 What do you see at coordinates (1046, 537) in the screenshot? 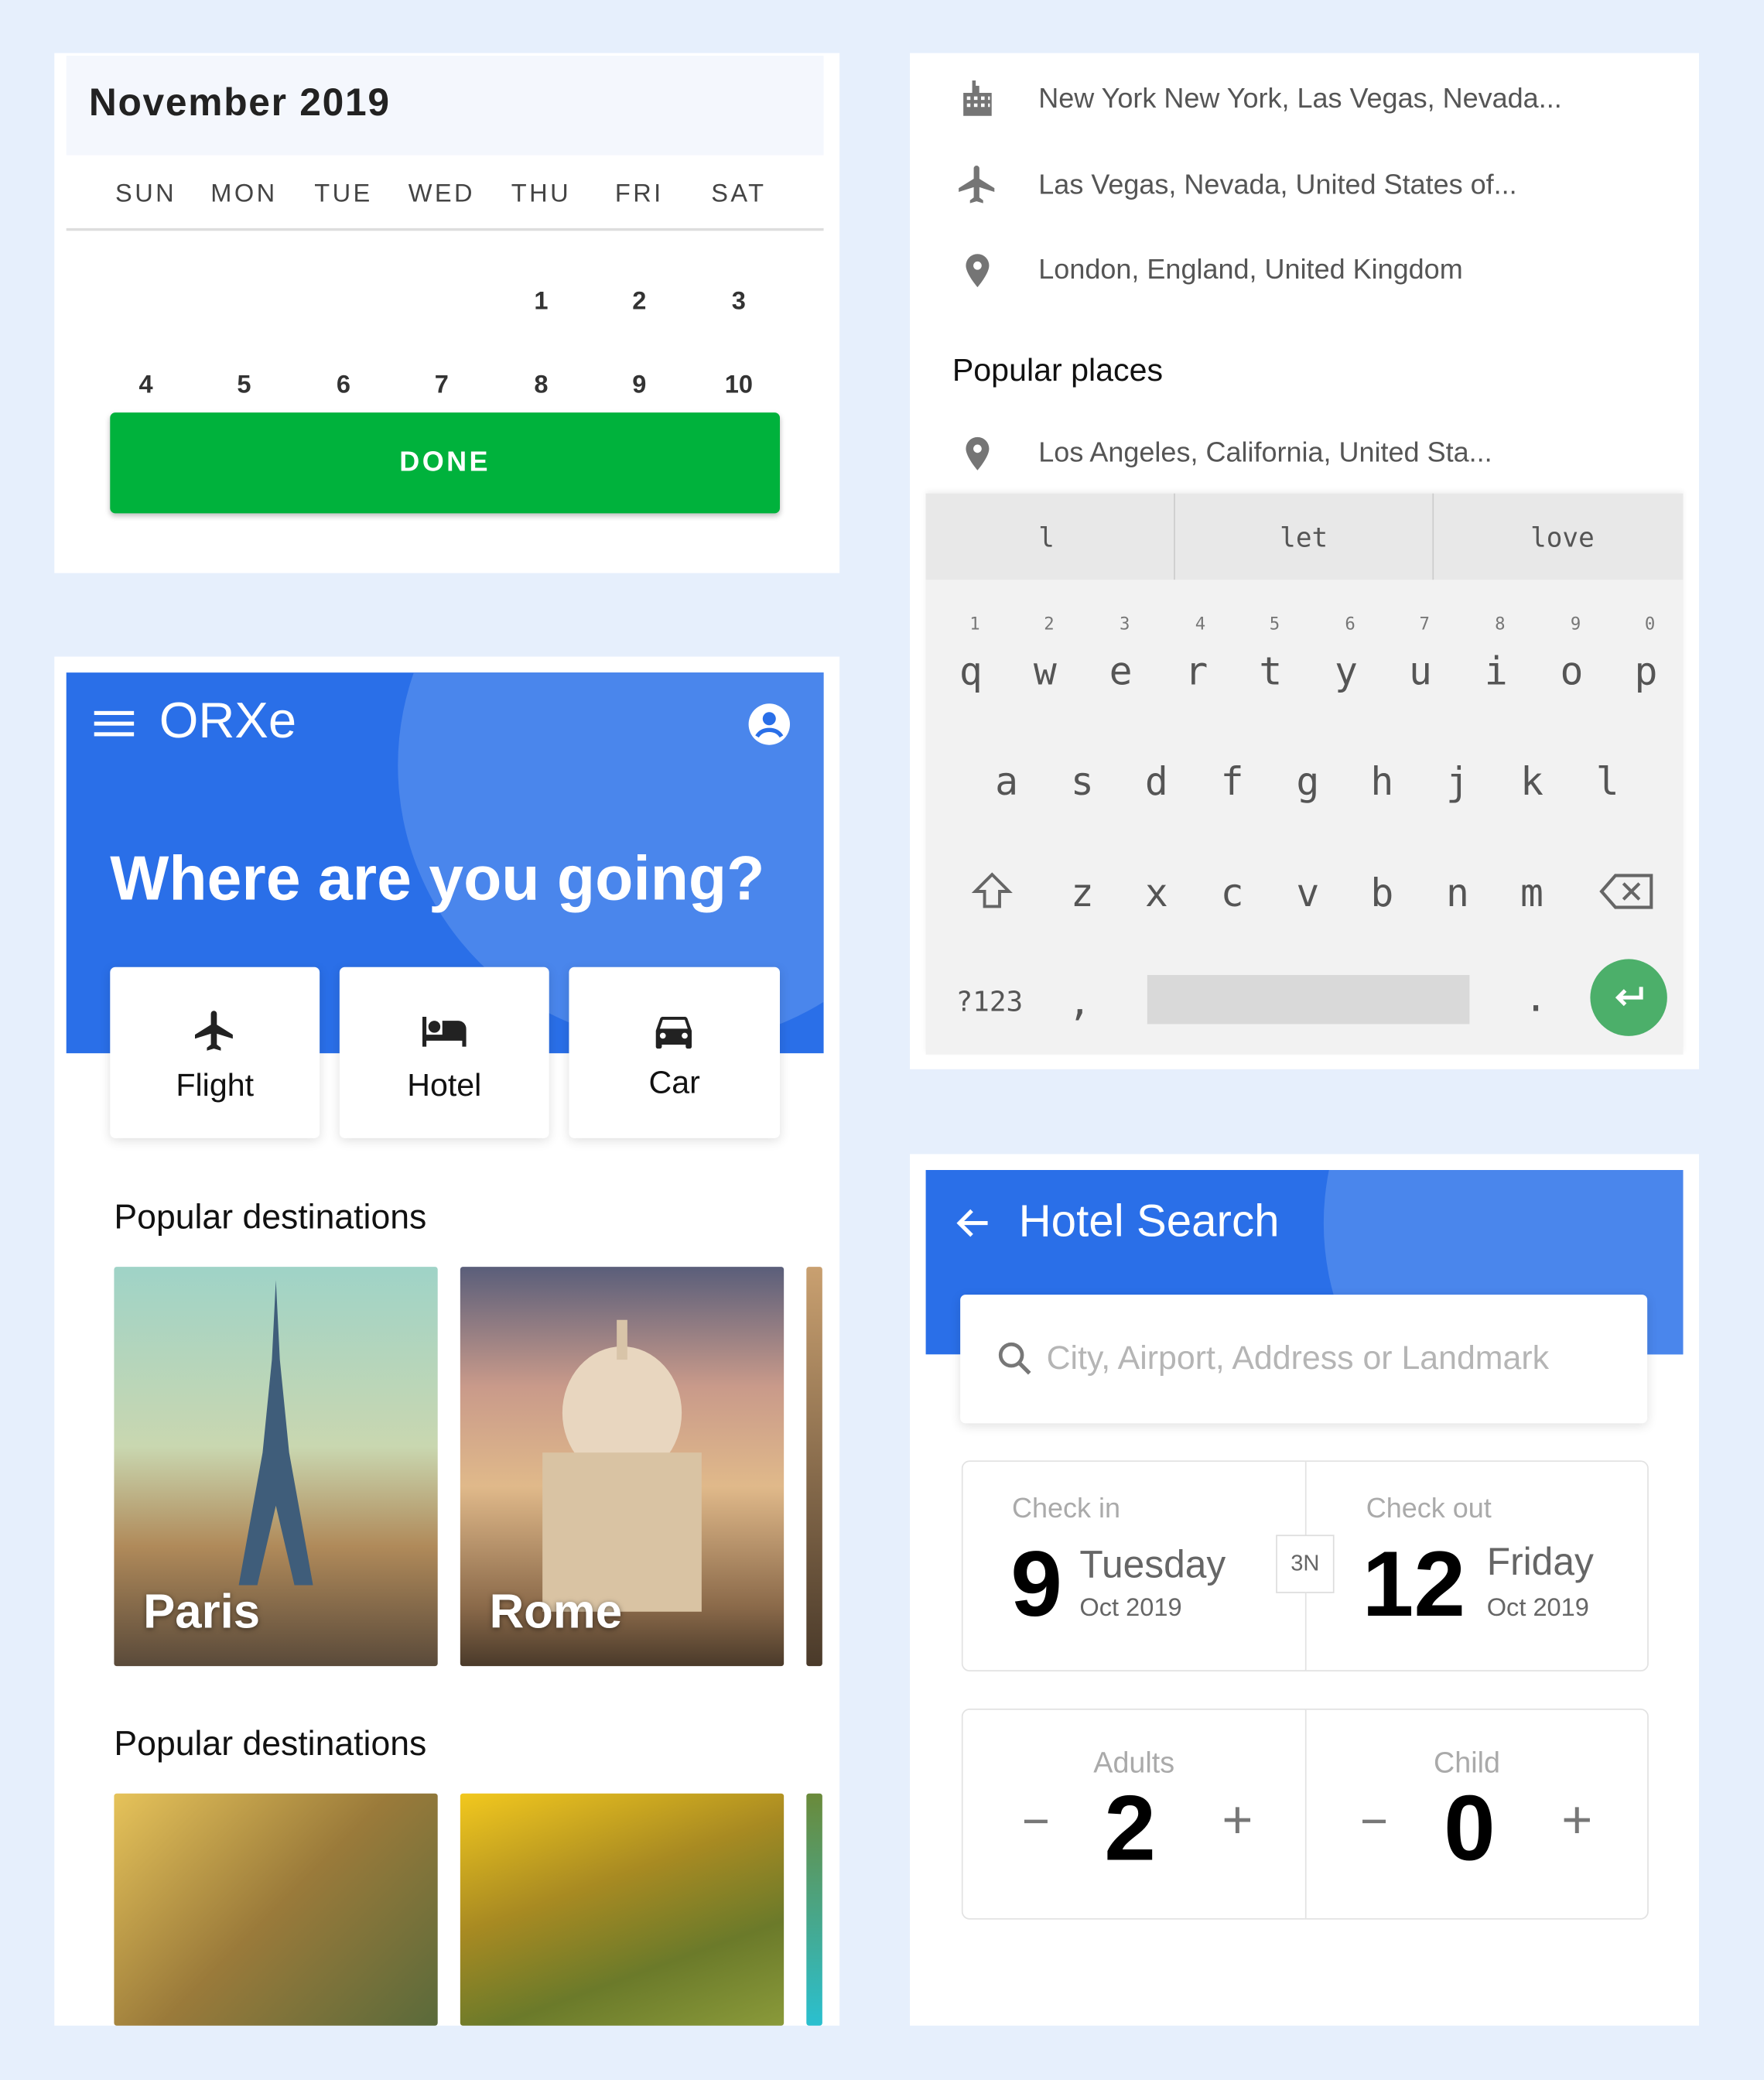
I see `keyboard-suggestion: l` at bounding box center [1046, 537].